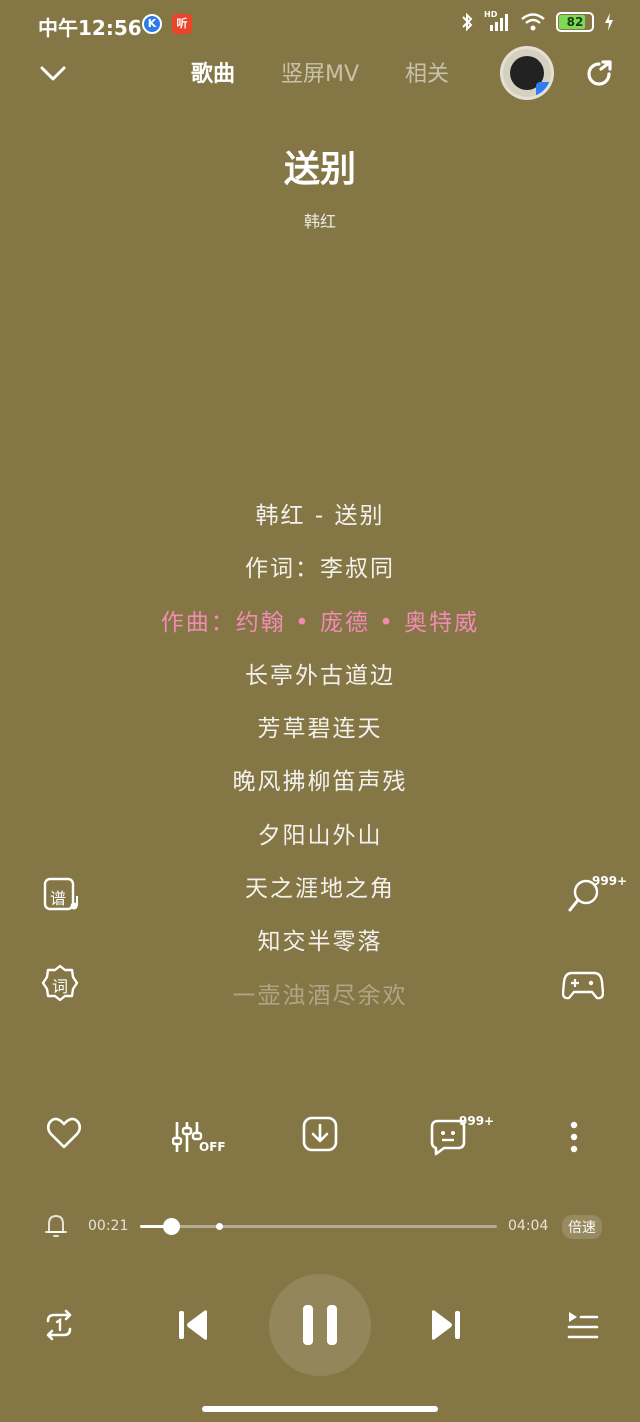 The image size is (640, 1422). Describe the element at coordinates (320, 844) in the screenshot. I see `lyric-line: 夕阳山外山` at that location.